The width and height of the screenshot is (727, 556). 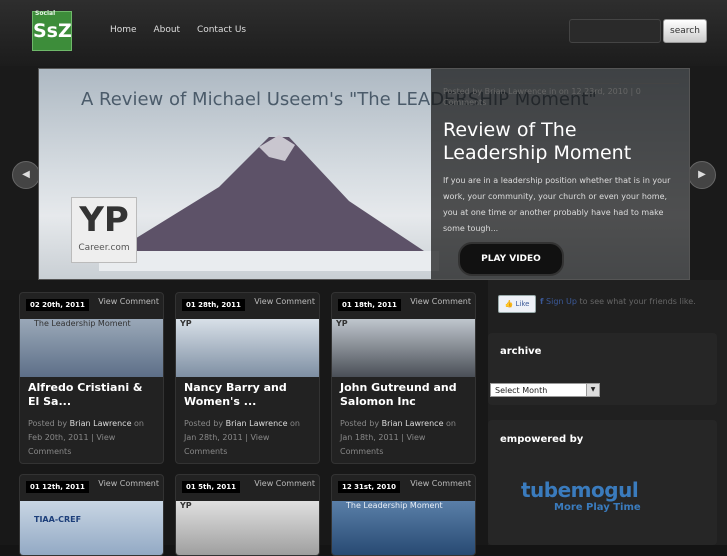 What do you see at coordinates (509, 304) in the screenshot?
I see `thumbs-up-icon: 👍` at bounding box center [509, 304].